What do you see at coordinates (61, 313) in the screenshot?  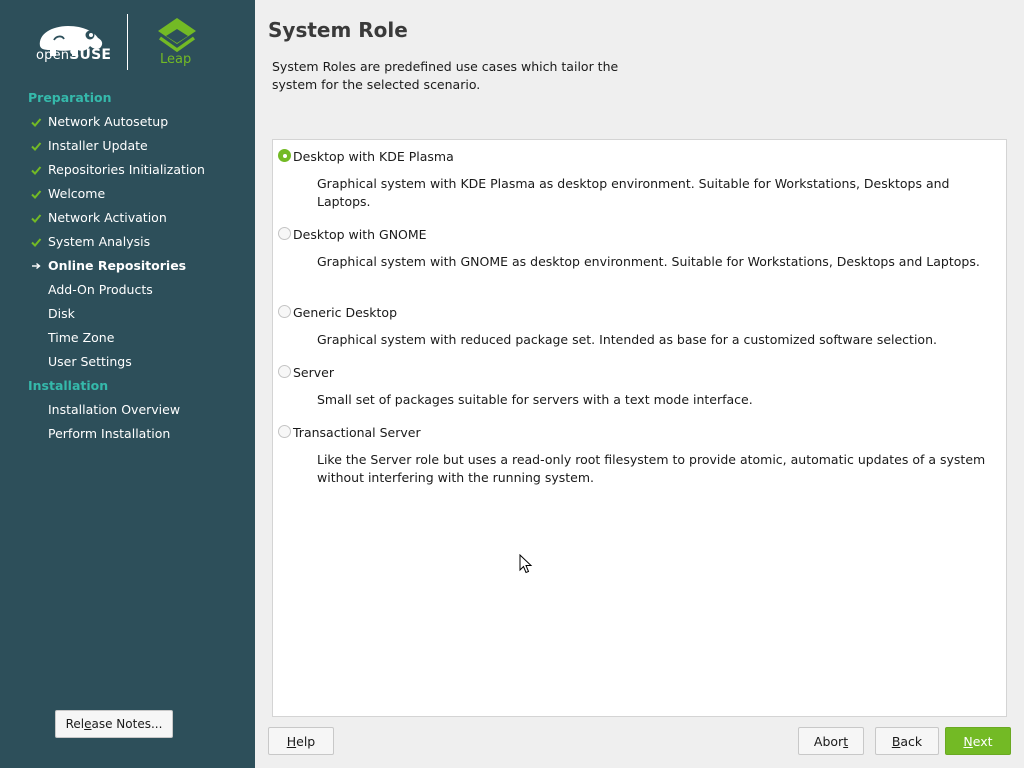 I see `step-disk: Disk` at bounding box center [61, 313].